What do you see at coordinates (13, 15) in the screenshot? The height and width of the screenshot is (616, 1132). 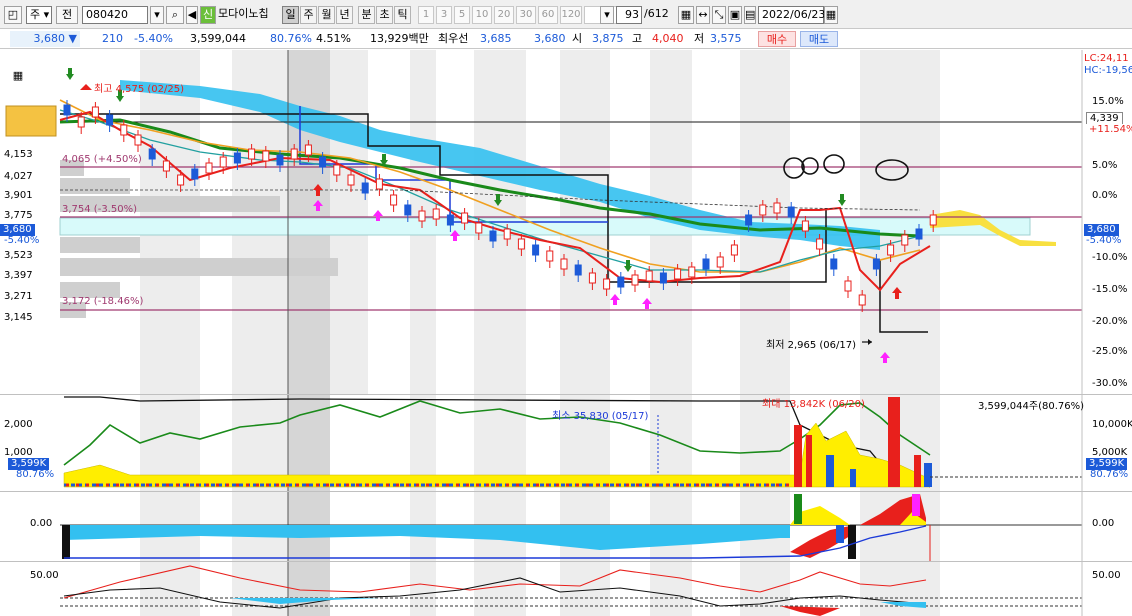 I see `window-menu-icon: ◰` at bounding box center [13, 15].